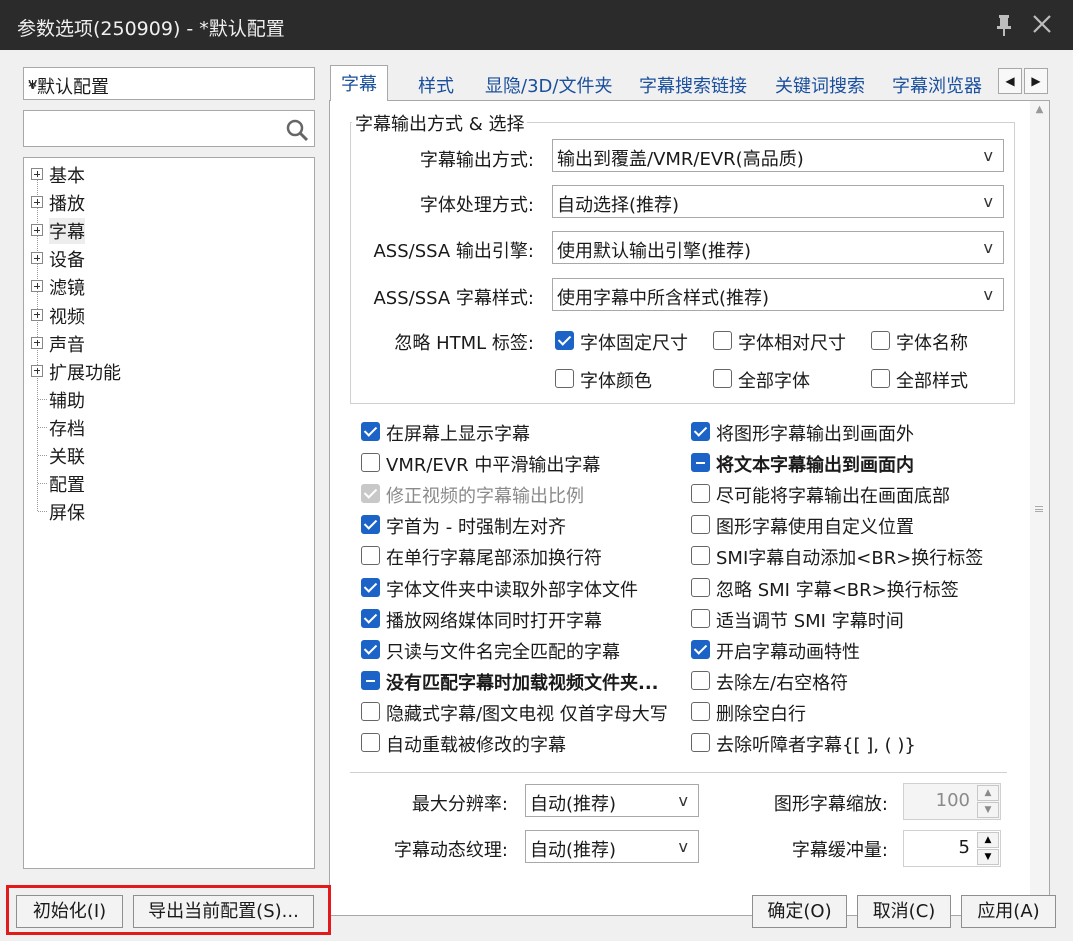 Image resolution: width=1073 pixels, height=941 pixels. I want to click on tab-scroll-left-icon: ◀, so click(1010, 81).